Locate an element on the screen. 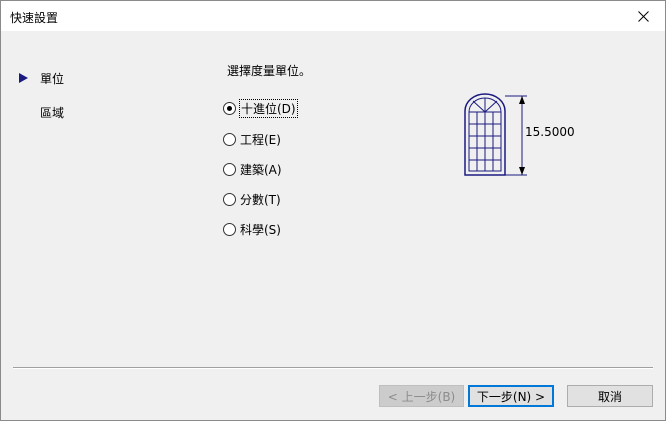  window-title: 快速設置 is located at coordinates (34, 18).